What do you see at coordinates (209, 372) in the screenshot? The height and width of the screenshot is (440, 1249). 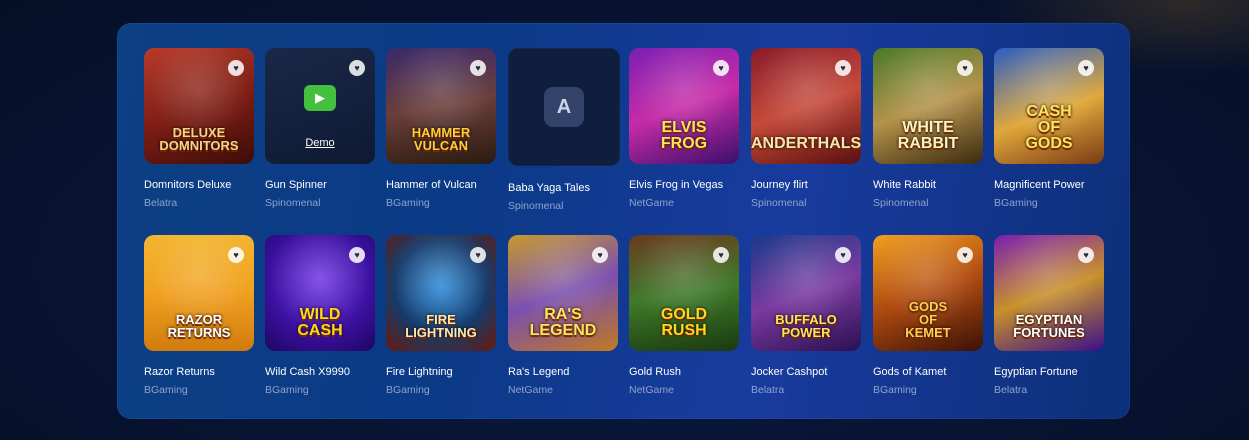 I see `game-title: Razor Returns` at bounding box center [209, 372].